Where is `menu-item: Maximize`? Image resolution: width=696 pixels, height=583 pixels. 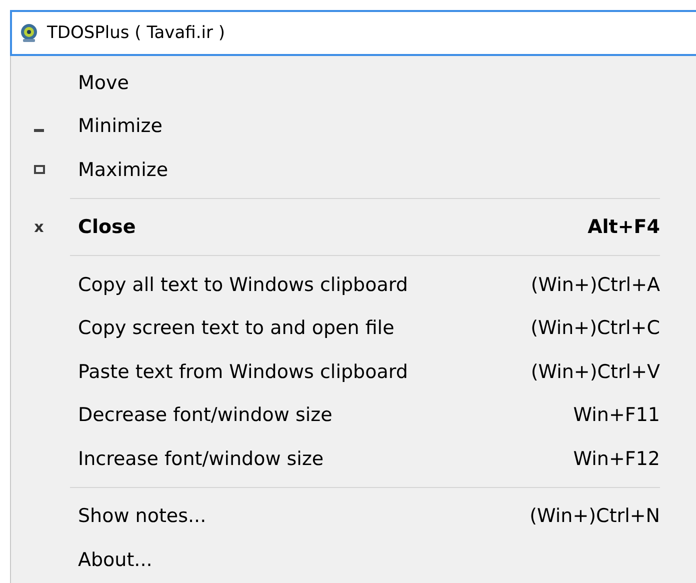 menu-item: Maximize is located at coordinates (335, 170).